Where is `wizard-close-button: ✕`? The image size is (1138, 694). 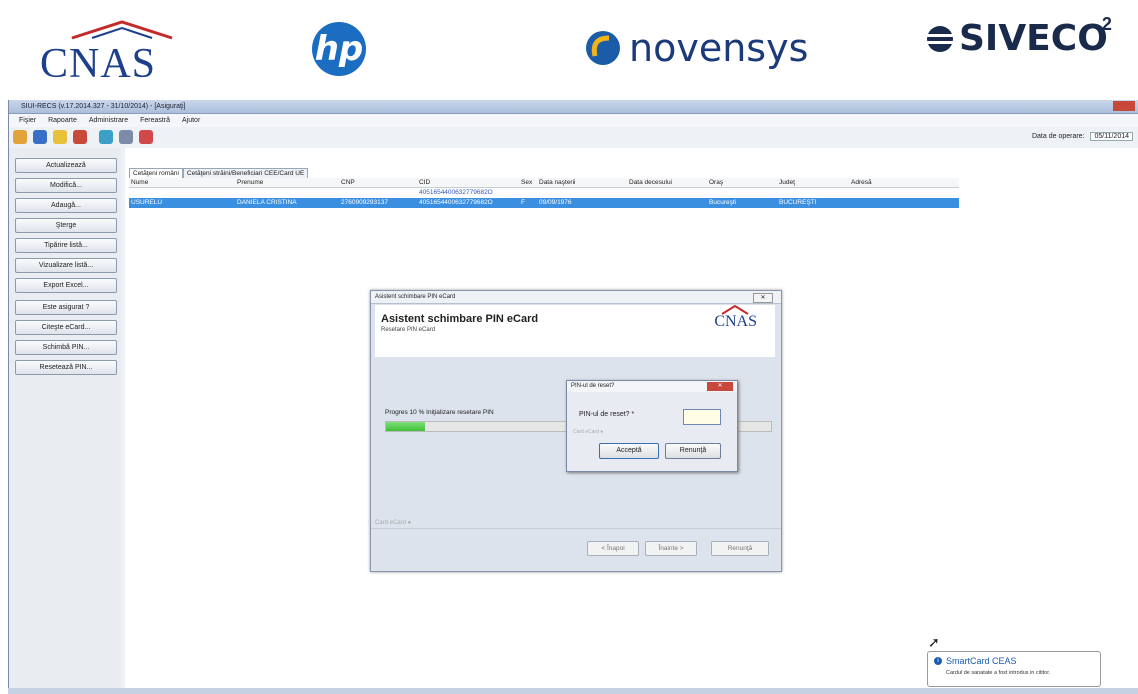
wizard-close-button: ✕ is located at coordinates (763, 298).